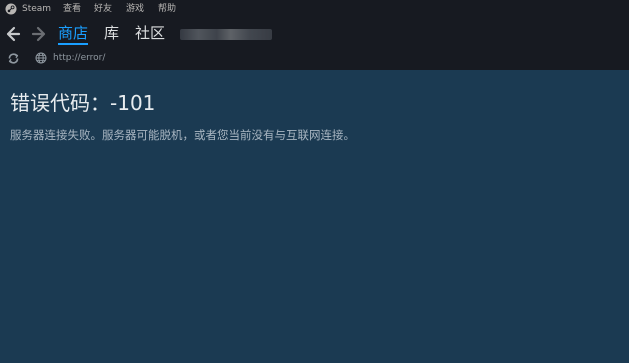 The width and height of the screenshot is (629, 363). I want to click on active-tab-indicator, so click(73, 44).